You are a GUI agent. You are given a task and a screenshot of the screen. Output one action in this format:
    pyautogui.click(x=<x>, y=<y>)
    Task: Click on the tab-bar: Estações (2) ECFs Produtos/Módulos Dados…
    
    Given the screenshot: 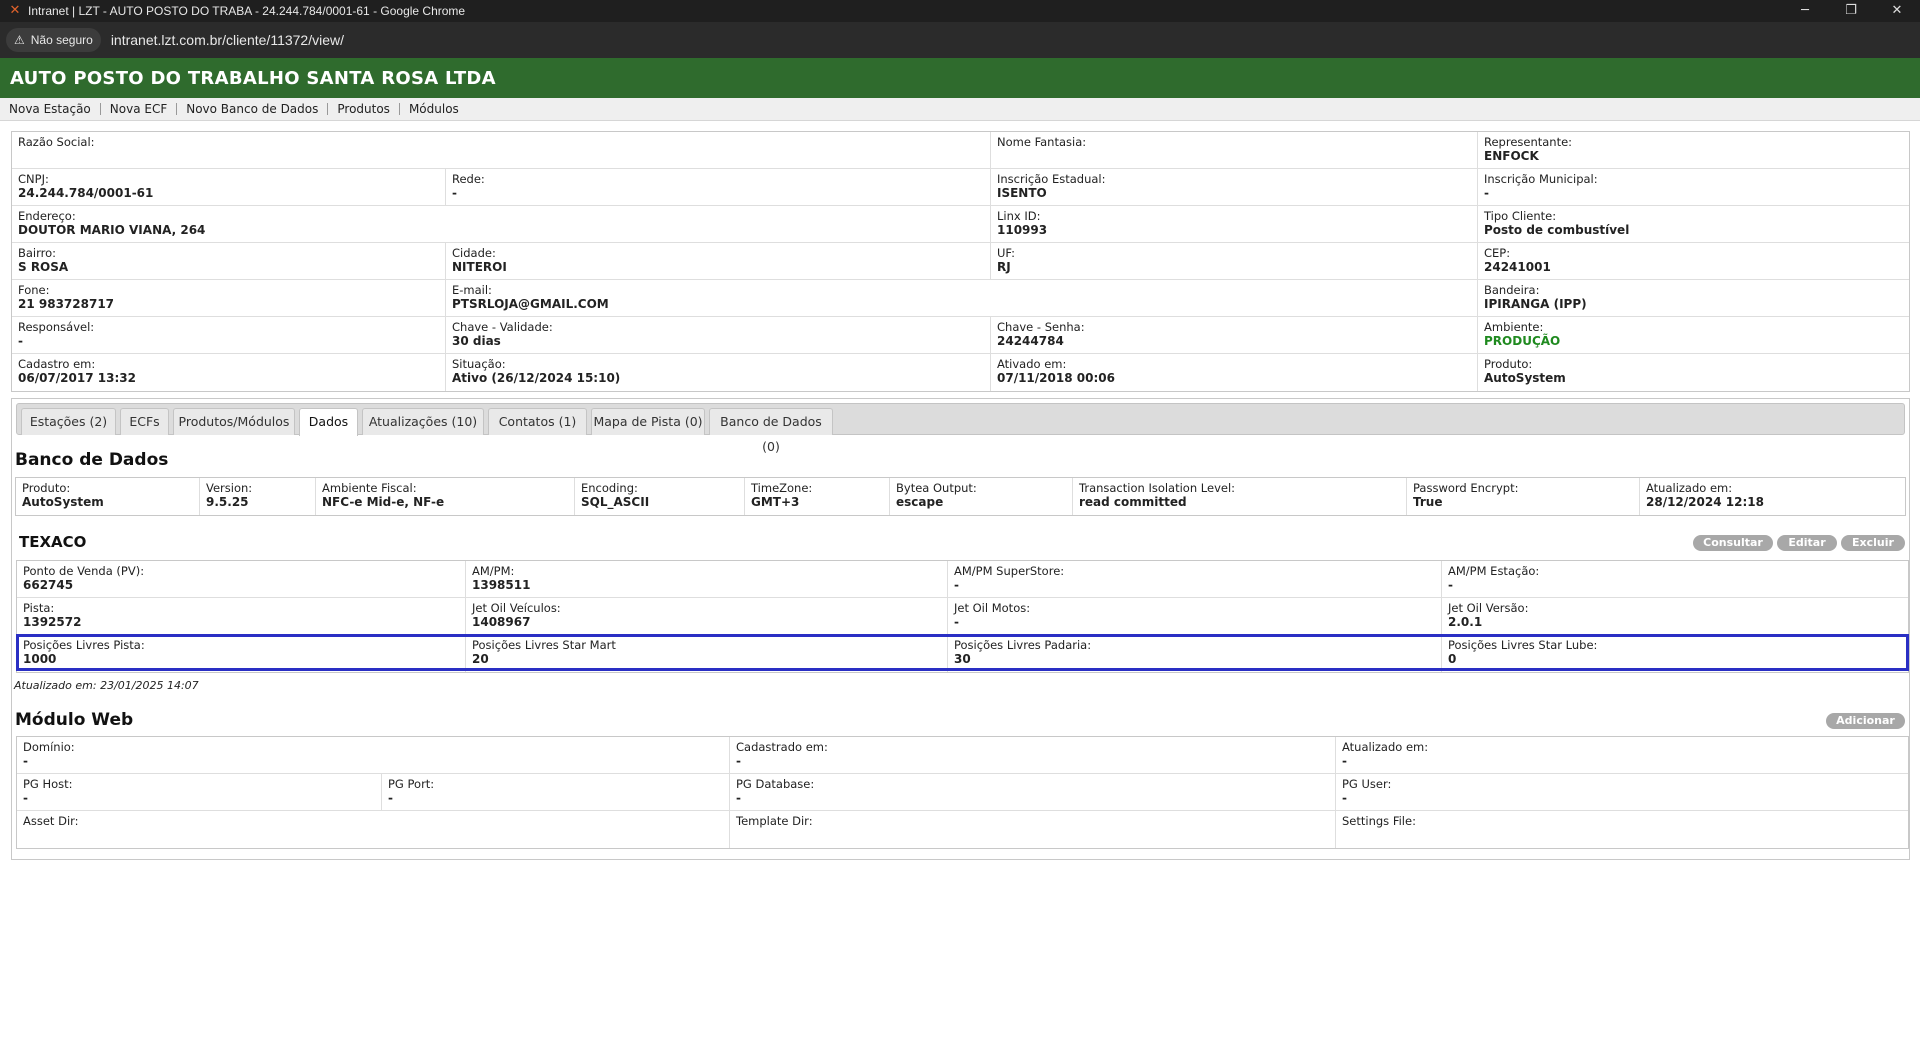 What is the action you would take?
    pyautogui.click(x=960, y=428)
    